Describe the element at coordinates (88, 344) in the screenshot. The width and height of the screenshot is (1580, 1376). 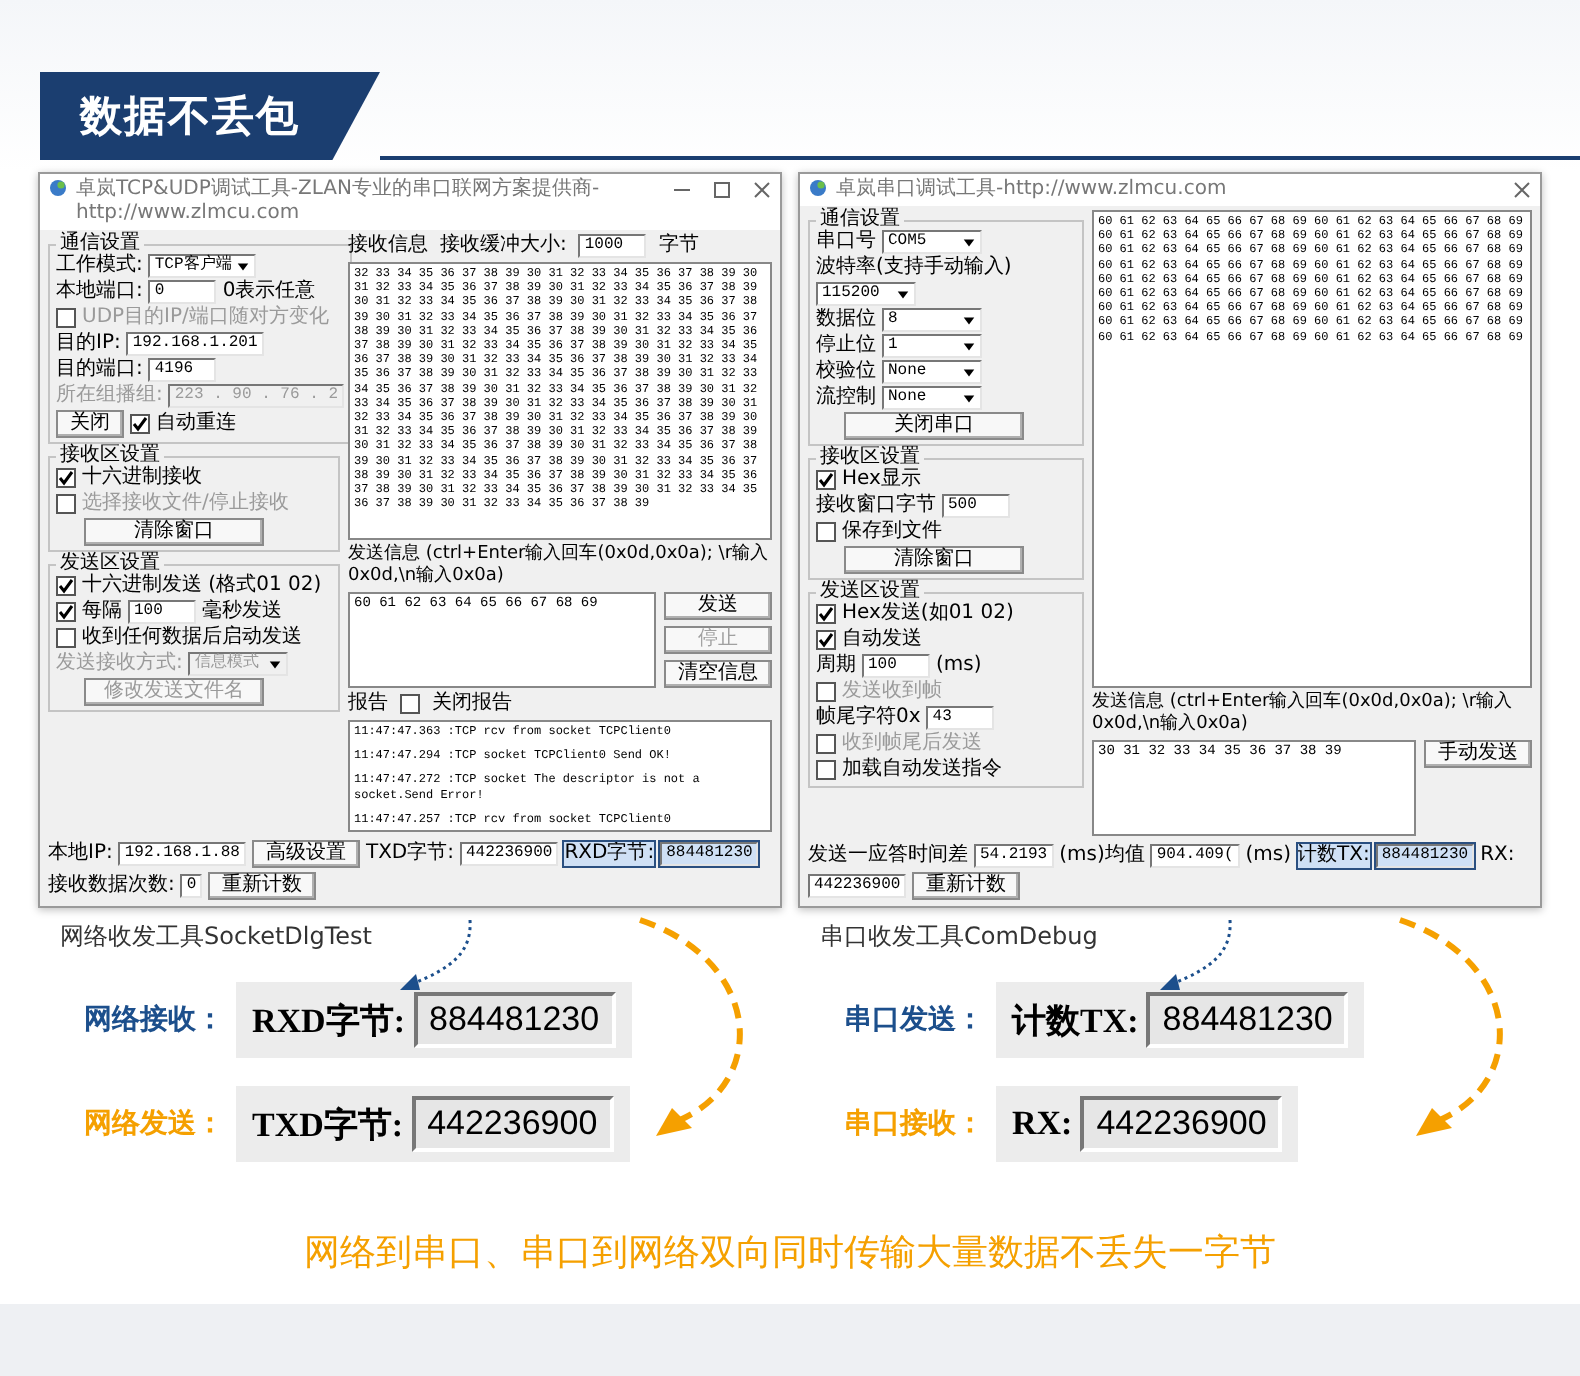
I see `field-label: 目的IP:` at that location.